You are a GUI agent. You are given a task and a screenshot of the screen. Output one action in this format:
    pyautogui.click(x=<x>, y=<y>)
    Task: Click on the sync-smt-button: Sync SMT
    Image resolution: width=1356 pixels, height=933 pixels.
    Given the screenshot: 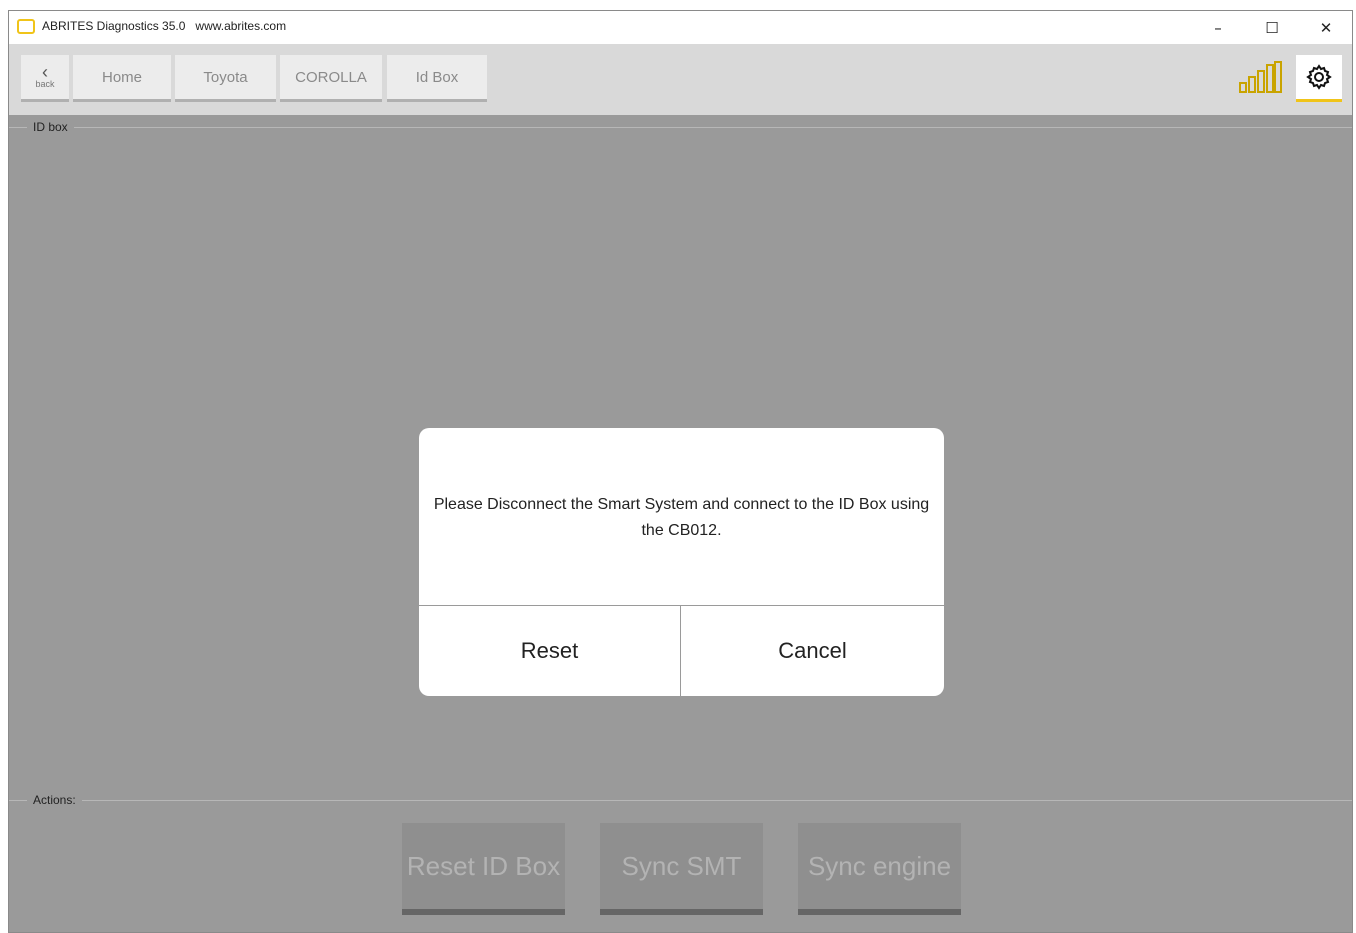 What is the action you would take?
    pyautogui.click(x=681, y=869)
    